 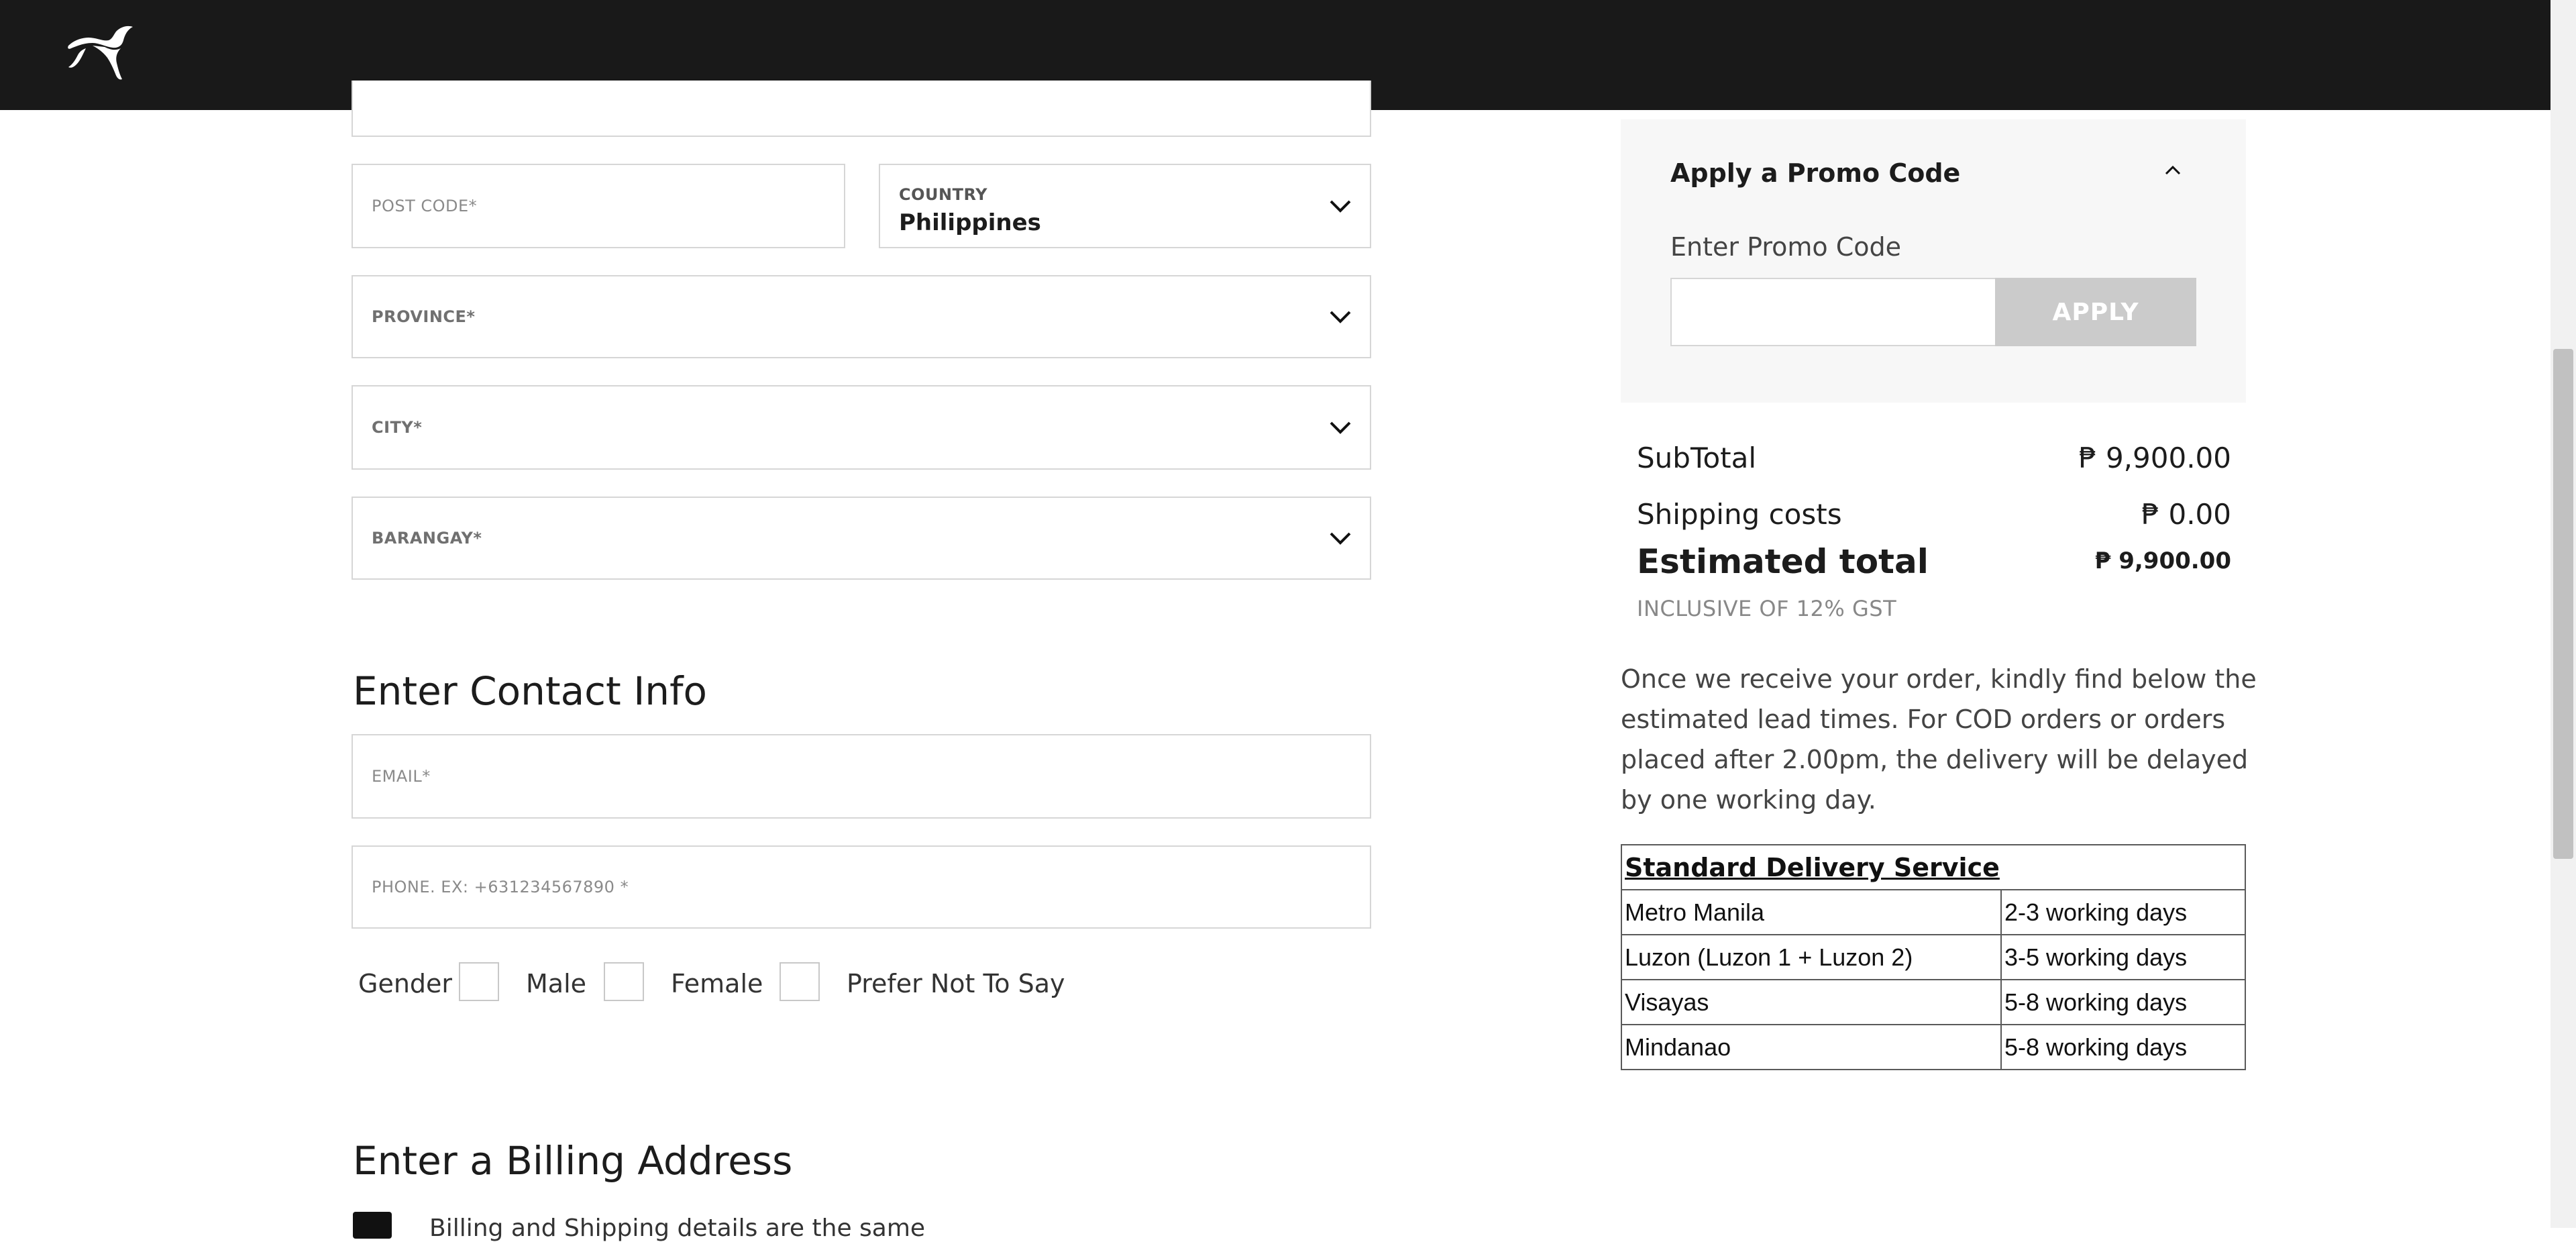 I want to click on country-value: Philippines, so click(x=970, y=222).